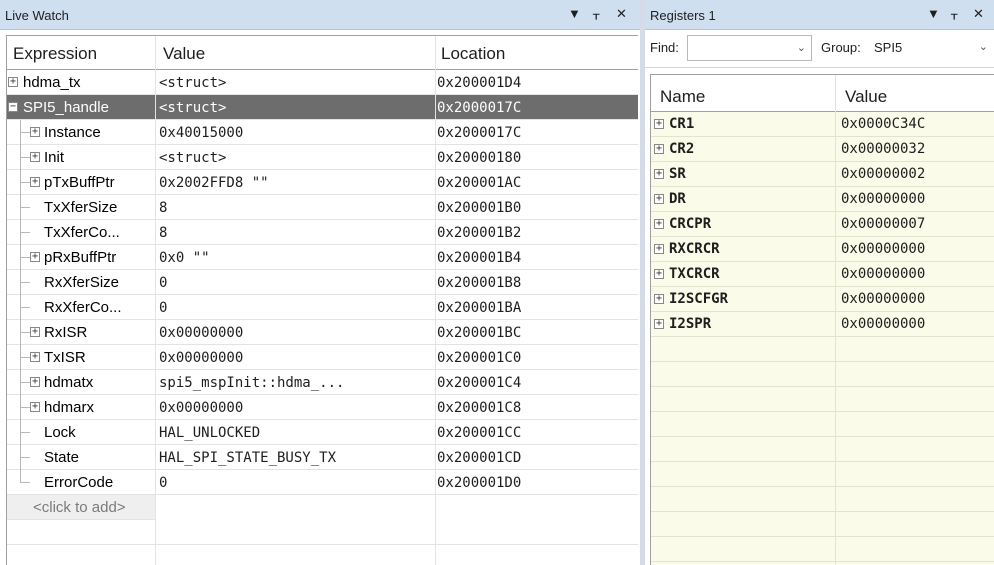 This screenshot has height=565, width=994. Describe the element at coordinates (682, 97) in the screenshot. I see `column-header-name: Name` at that location.